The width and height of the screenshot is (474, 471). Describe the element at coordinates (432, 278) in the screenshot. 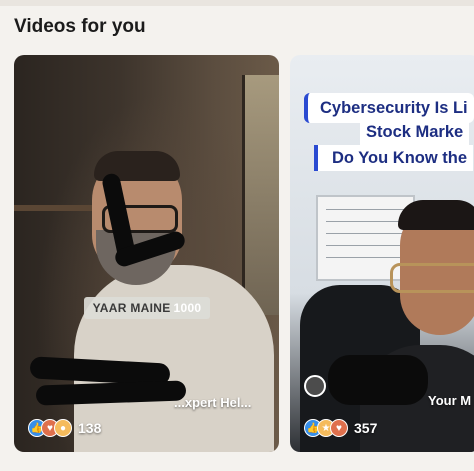

I see `glasses` at that location.